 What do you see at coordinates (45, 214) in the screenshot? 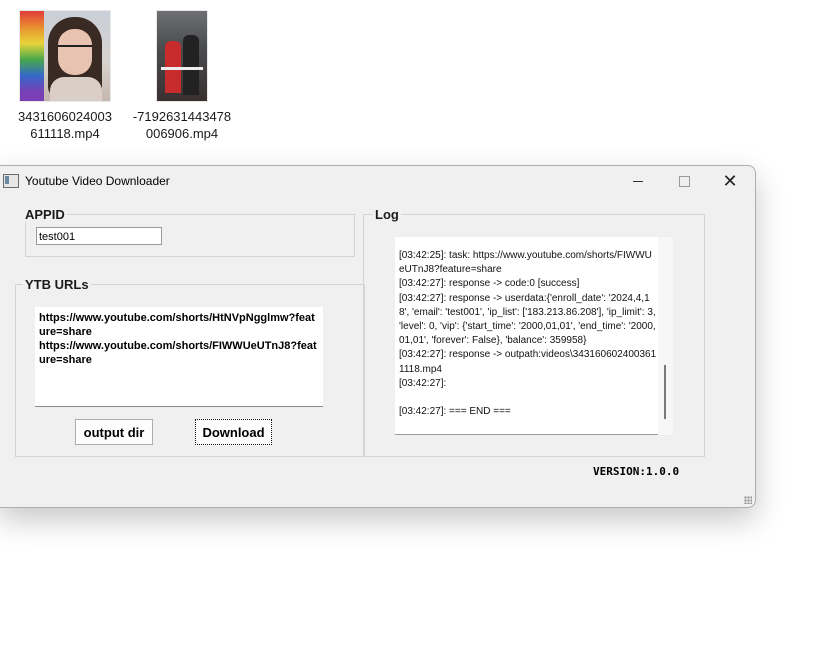
I see `appid-label: APPID` at bounding box center [45, 214].